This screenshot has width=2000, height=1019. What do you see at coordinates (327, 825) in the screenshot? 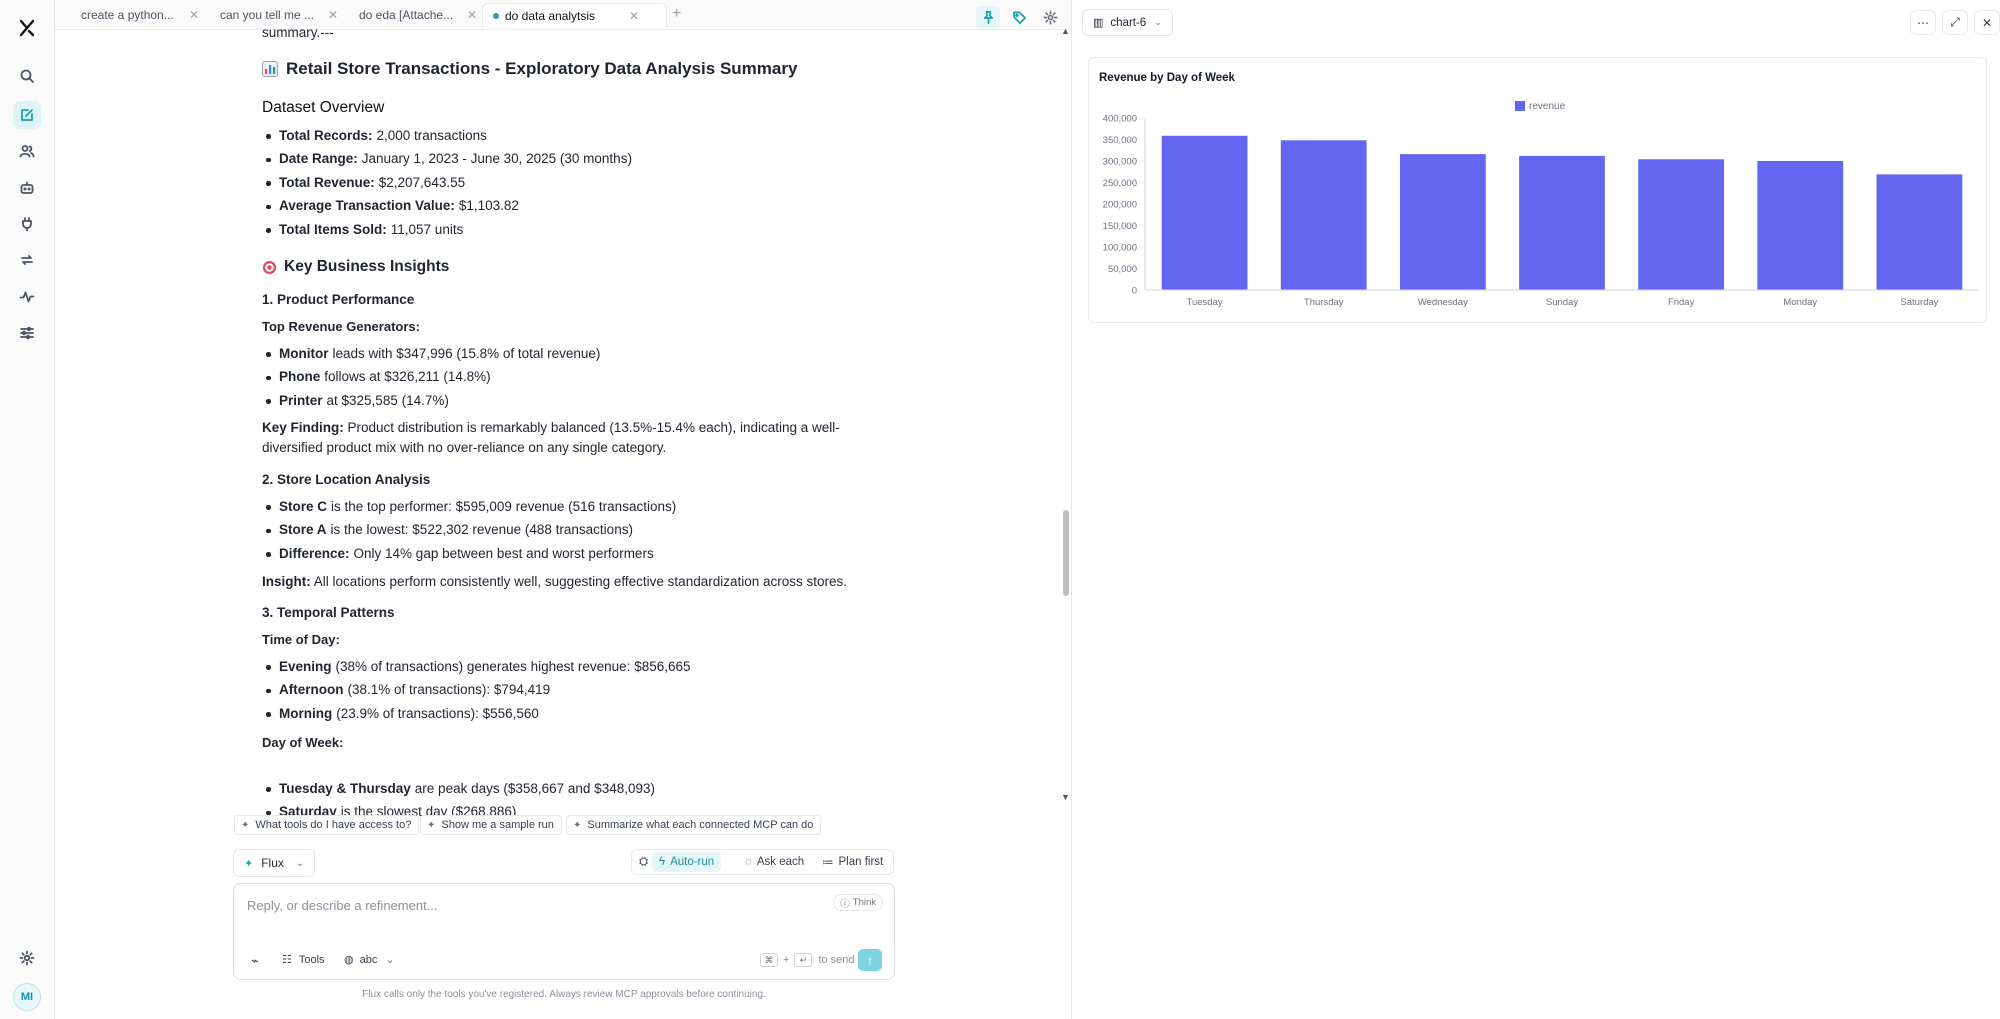
I see `suggestion-chip: ✦ What tools do I have access to?` at bounding box center [327, 825].